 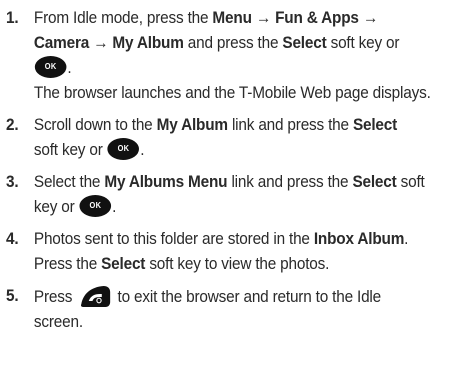 I want to click on step-text: key or, so click(x=56, y=207).